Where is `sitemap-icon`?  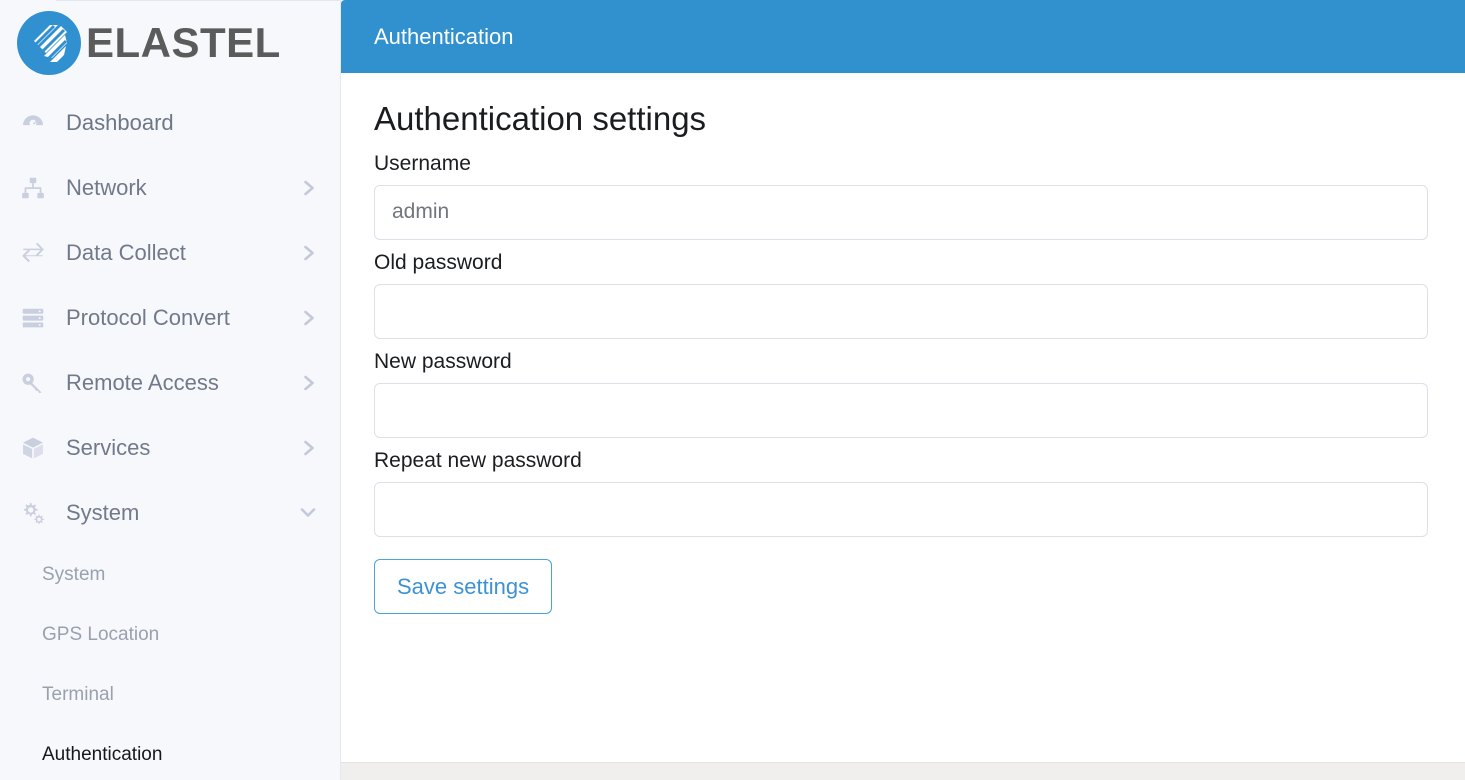 sitemap-icon is located at coordinates (33, 188).